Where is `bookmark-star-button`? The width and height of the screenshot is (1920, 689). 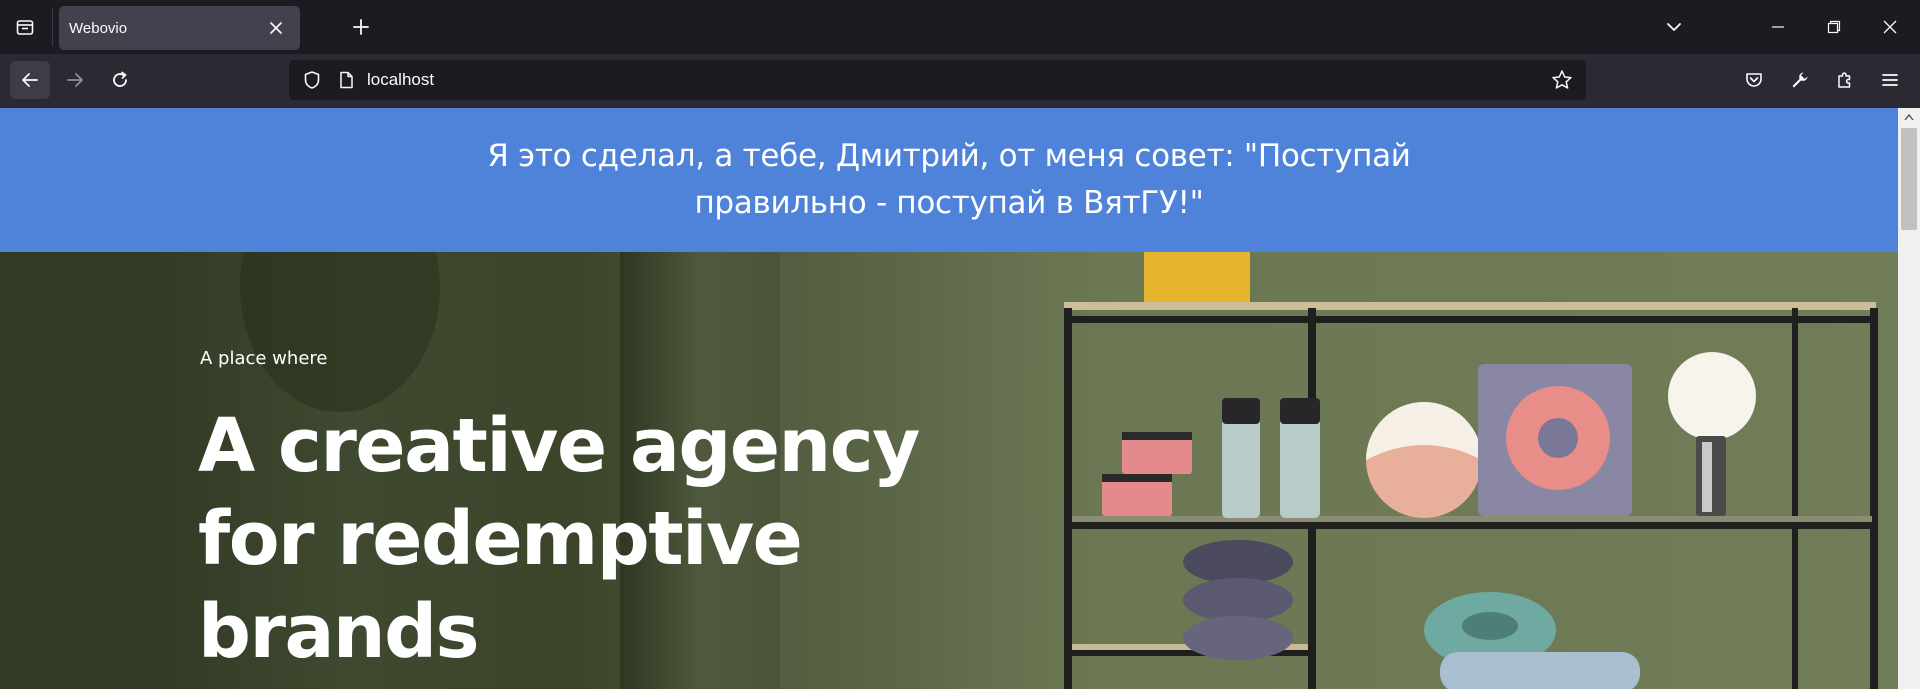 bookmark-star-button is located at coordinates (1562, 80).